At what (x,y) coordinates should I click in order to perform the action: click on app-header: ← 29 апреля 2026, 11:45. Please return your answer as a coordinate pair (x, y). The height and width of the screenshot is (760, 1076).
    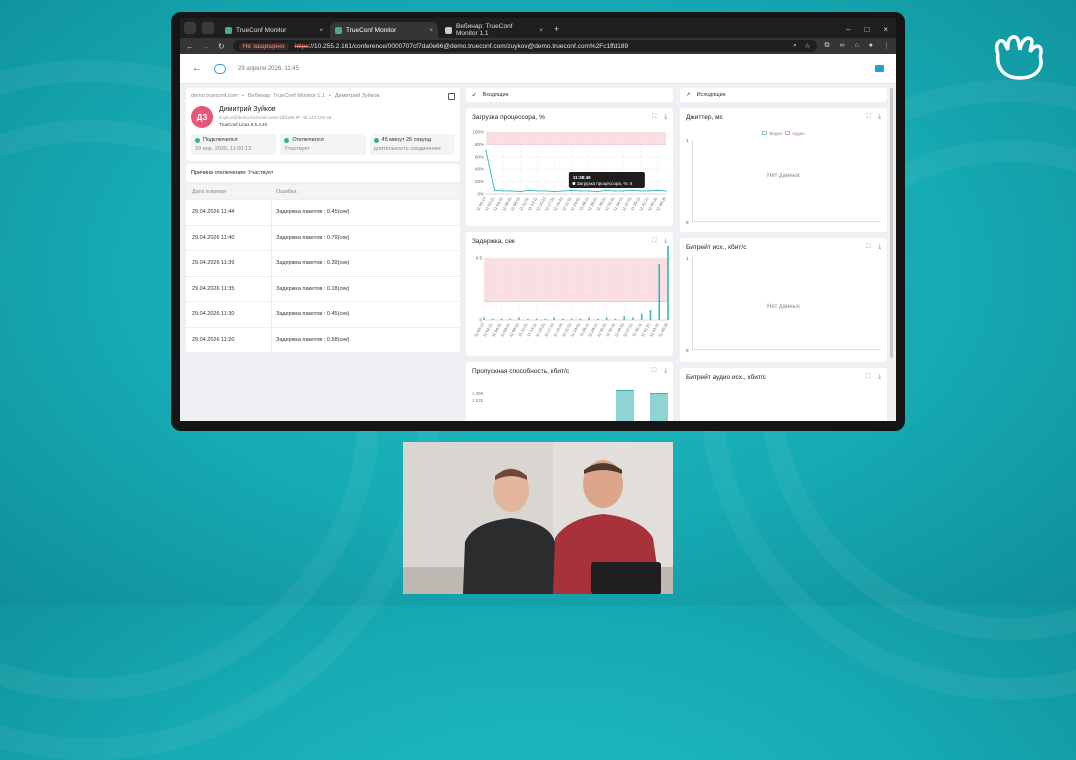
    Looking at the image, I should click on (538, 69).